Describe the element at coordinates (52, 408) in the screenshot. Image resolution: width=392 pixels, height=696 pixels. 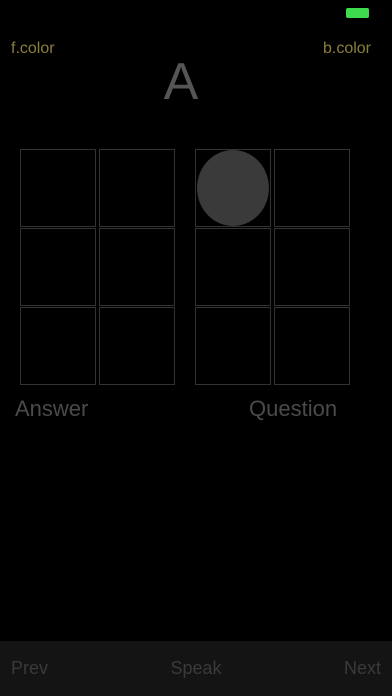
I see `answer-label: Answer` at that location.